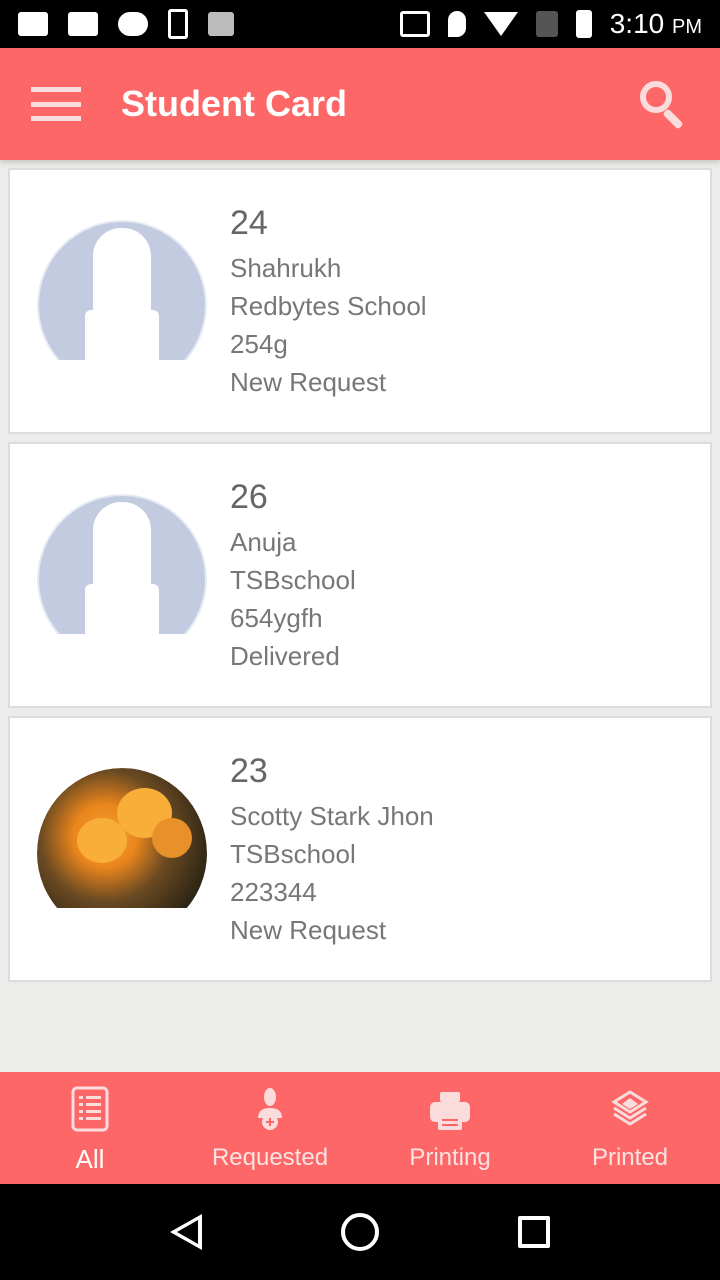  I want to click on user-add-icon, so click(270, 1109).